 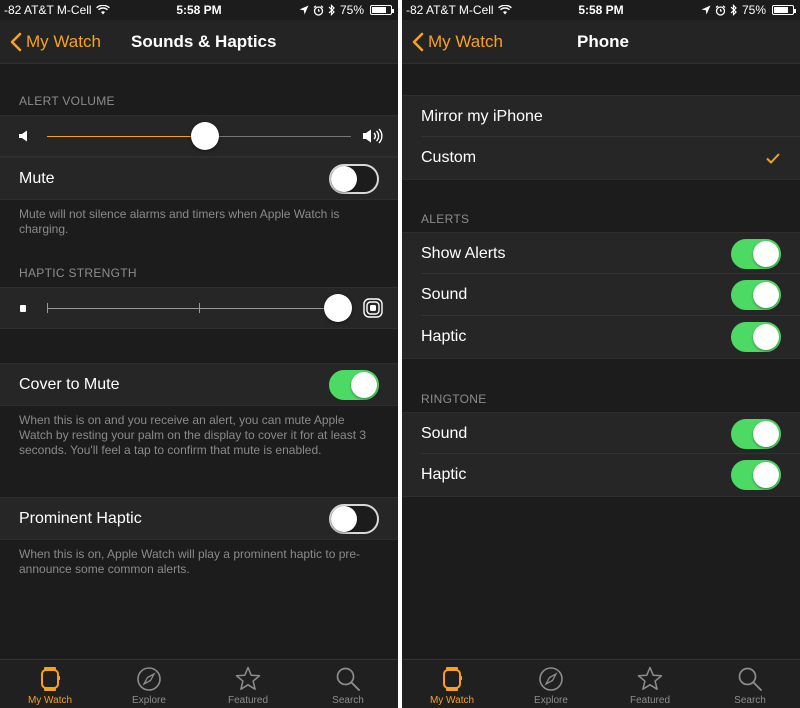 I want to click on alerts-haptic-label: Haptic, so click(x=444, y=336).